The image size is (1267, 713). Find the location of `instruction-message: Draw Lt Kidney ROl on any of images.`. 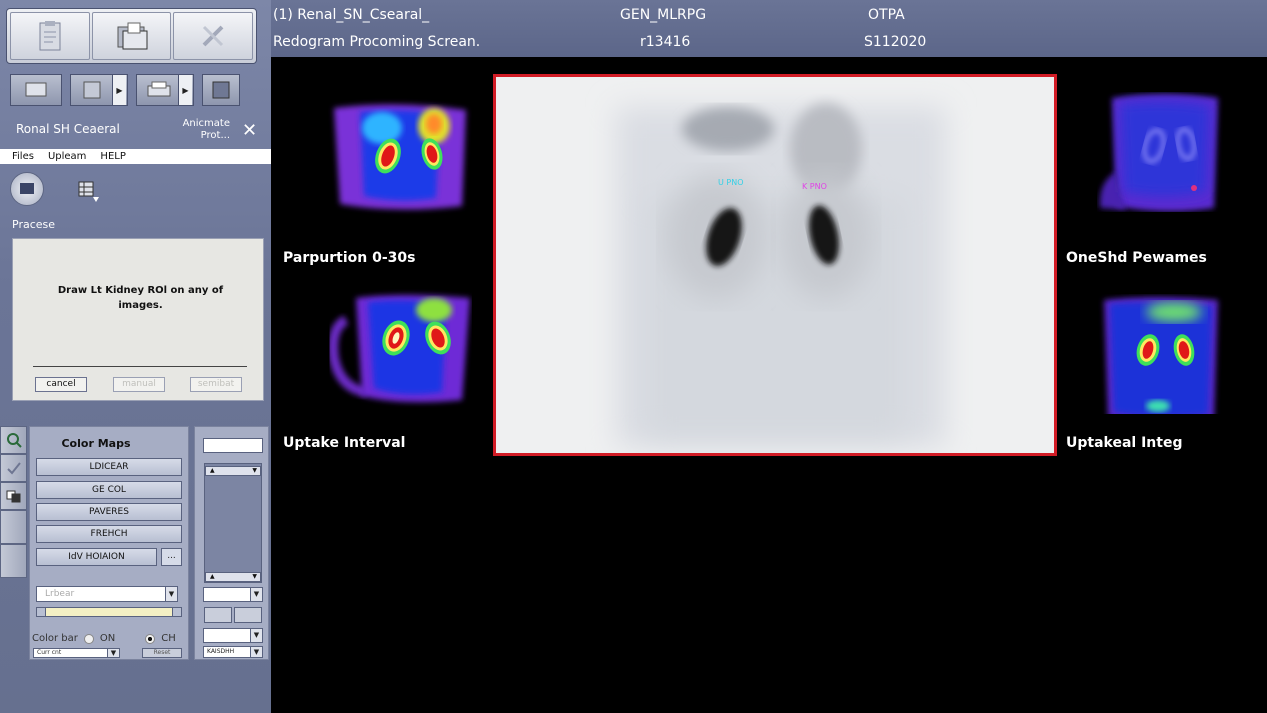

instruction-message: Draw Lt Kidney ROl on any of images. is located at coordinates (140, 298).